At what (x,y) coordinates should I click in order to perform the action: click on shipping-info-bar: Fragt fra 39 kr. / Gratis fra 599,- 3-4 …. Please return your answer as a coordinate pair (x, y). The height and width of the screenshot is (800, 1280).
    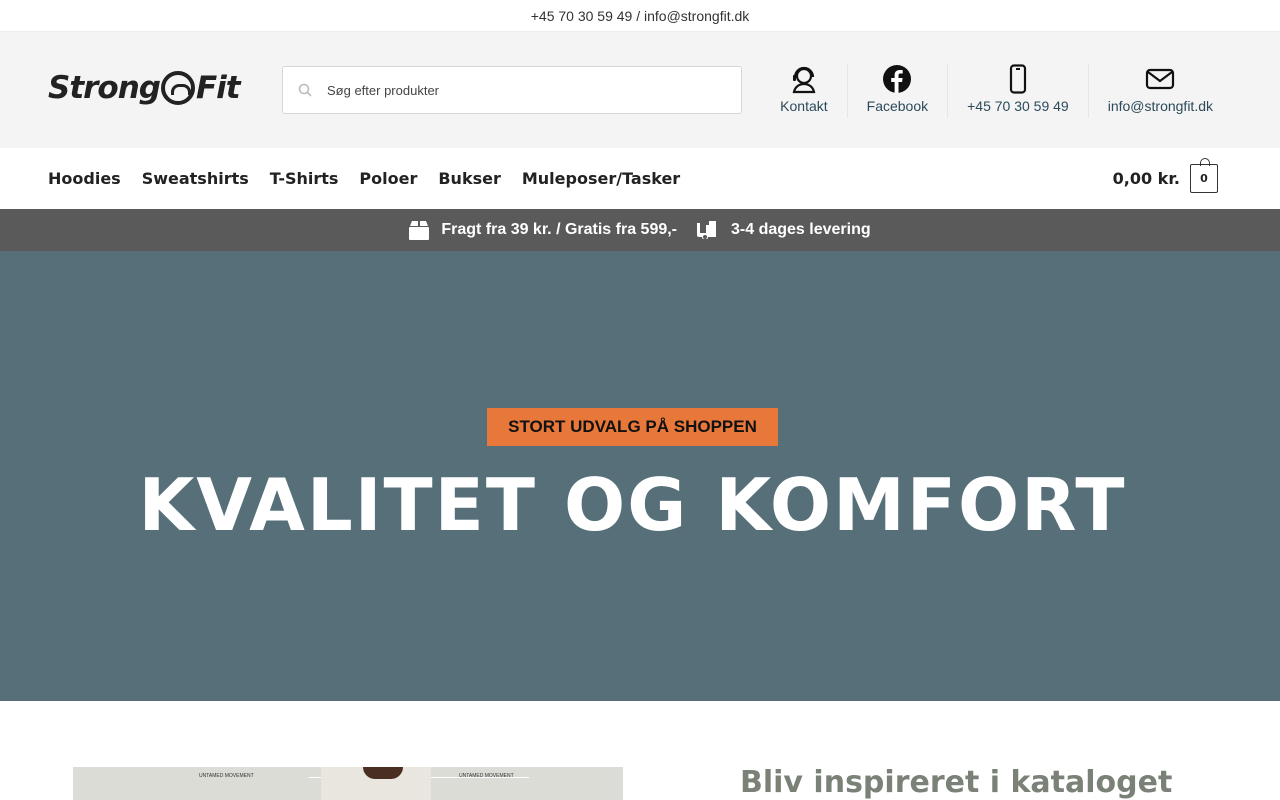
    Looking at the image, I should click on (640, 230).